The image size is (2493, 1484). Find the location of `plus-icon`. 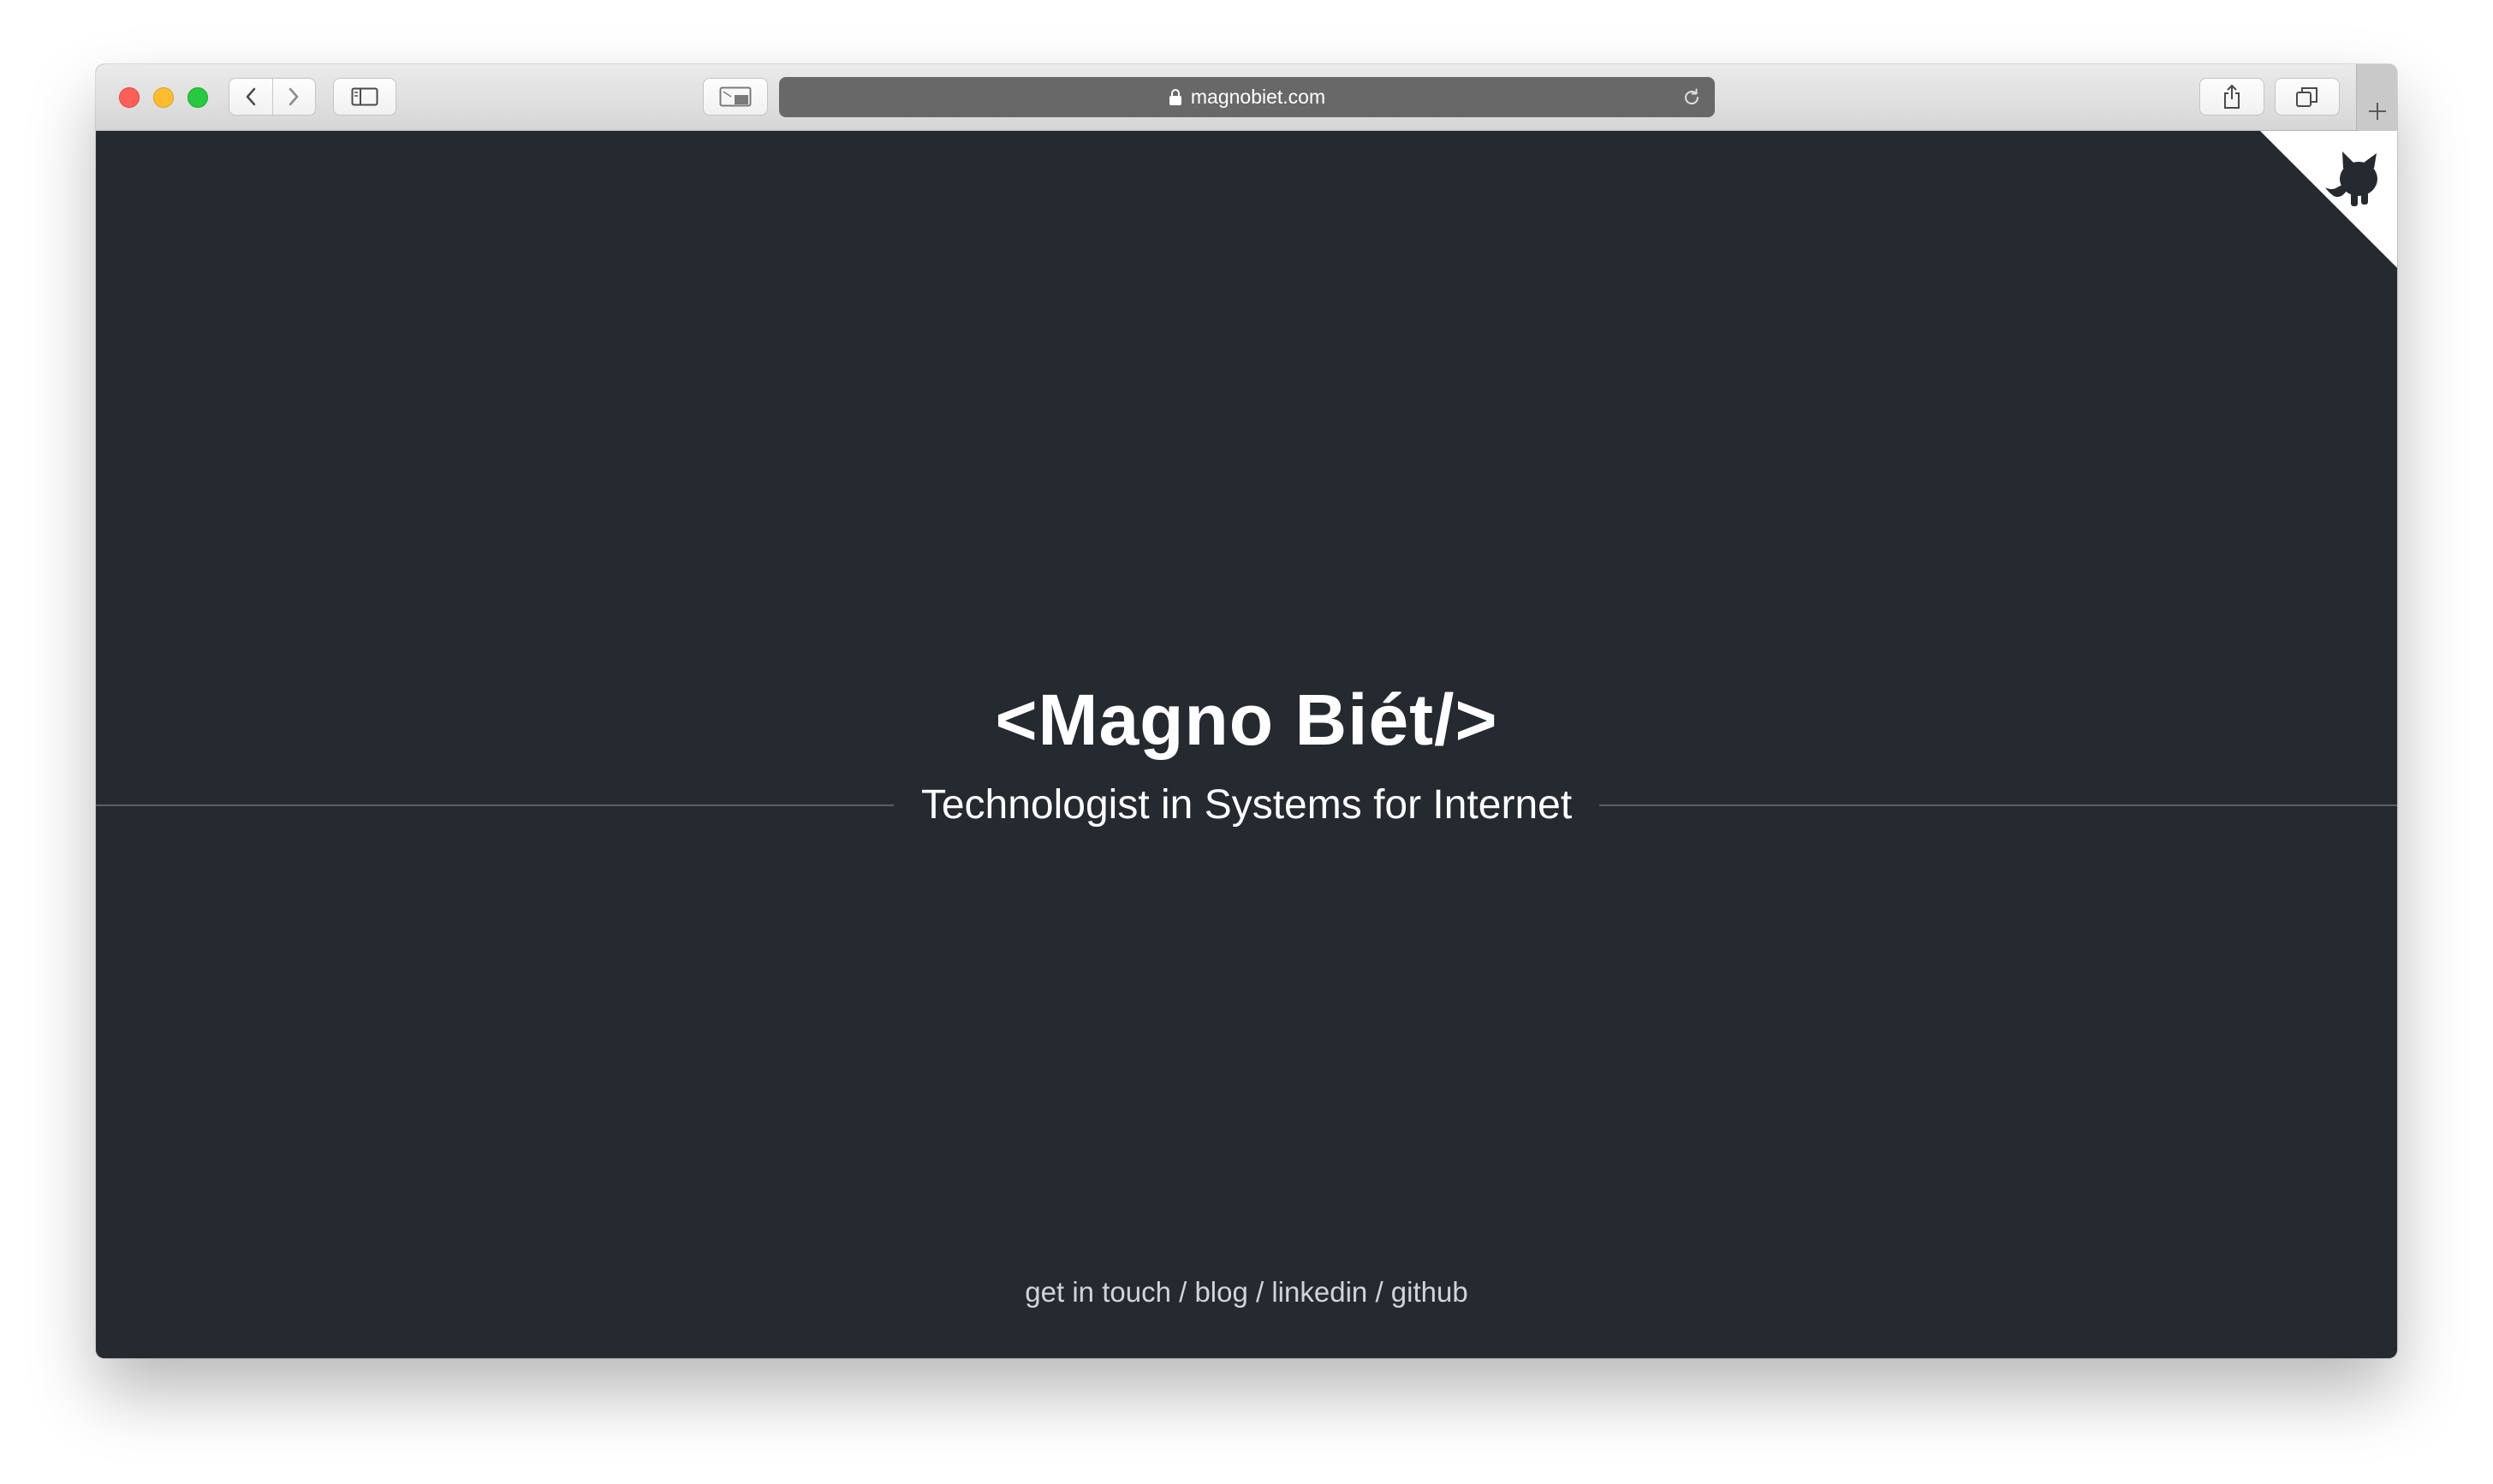

plus-icon is located at coordinates (2377, 111).